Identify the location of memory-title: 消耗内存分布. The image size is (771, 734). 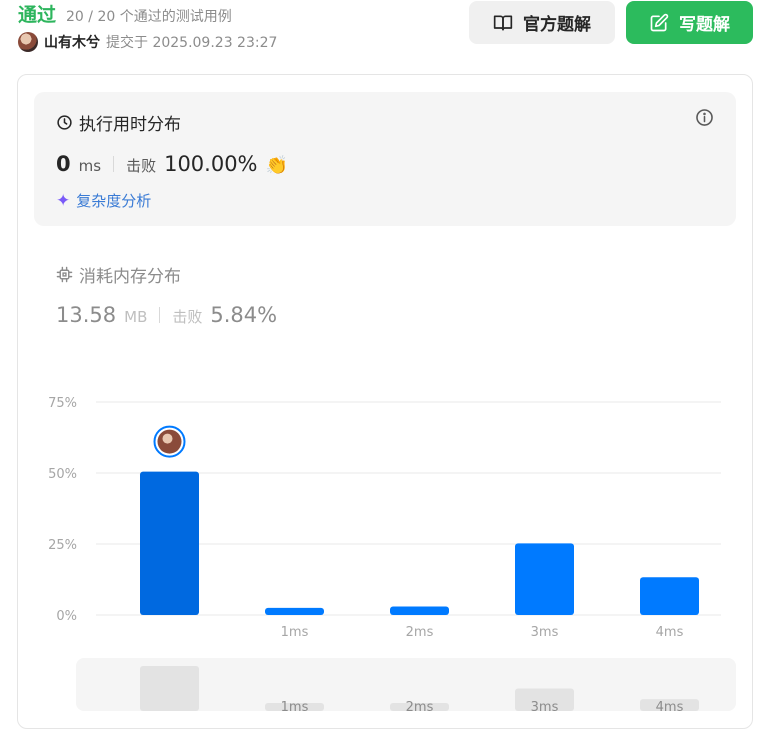
(118, 274).